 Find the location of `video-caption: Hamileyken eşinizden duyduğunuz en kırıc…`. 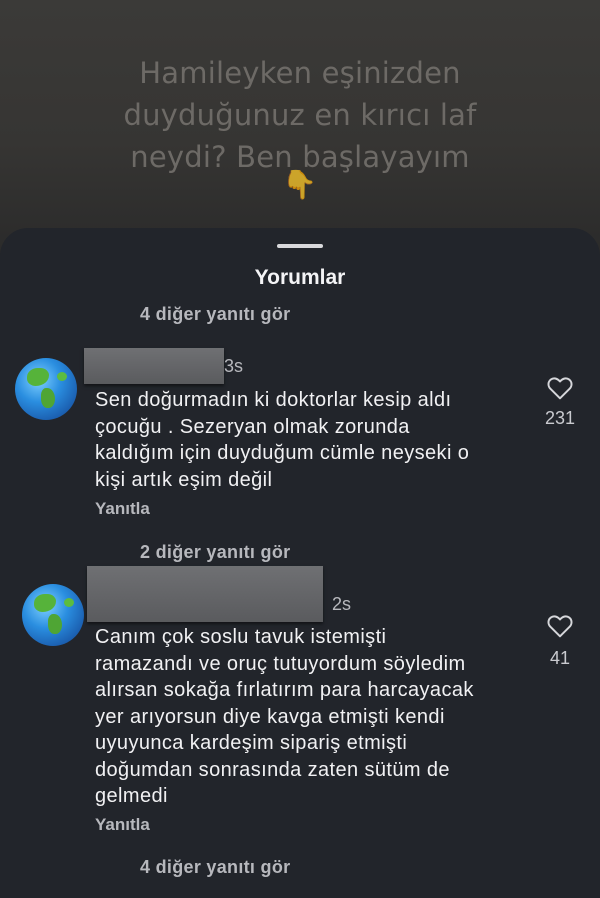

video-caption: Hamileyken eşinizden duyduğunuz en kırıc… is located at coordinates (300, 115).